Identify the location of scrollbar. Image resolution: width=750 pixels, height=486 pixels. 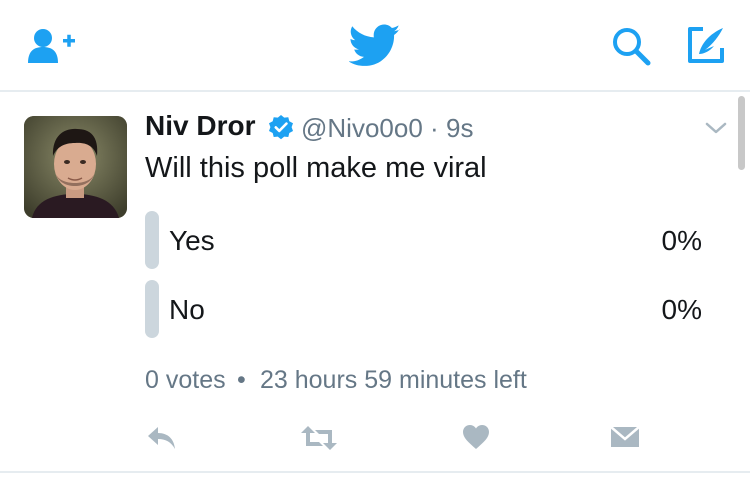
(741, 133).